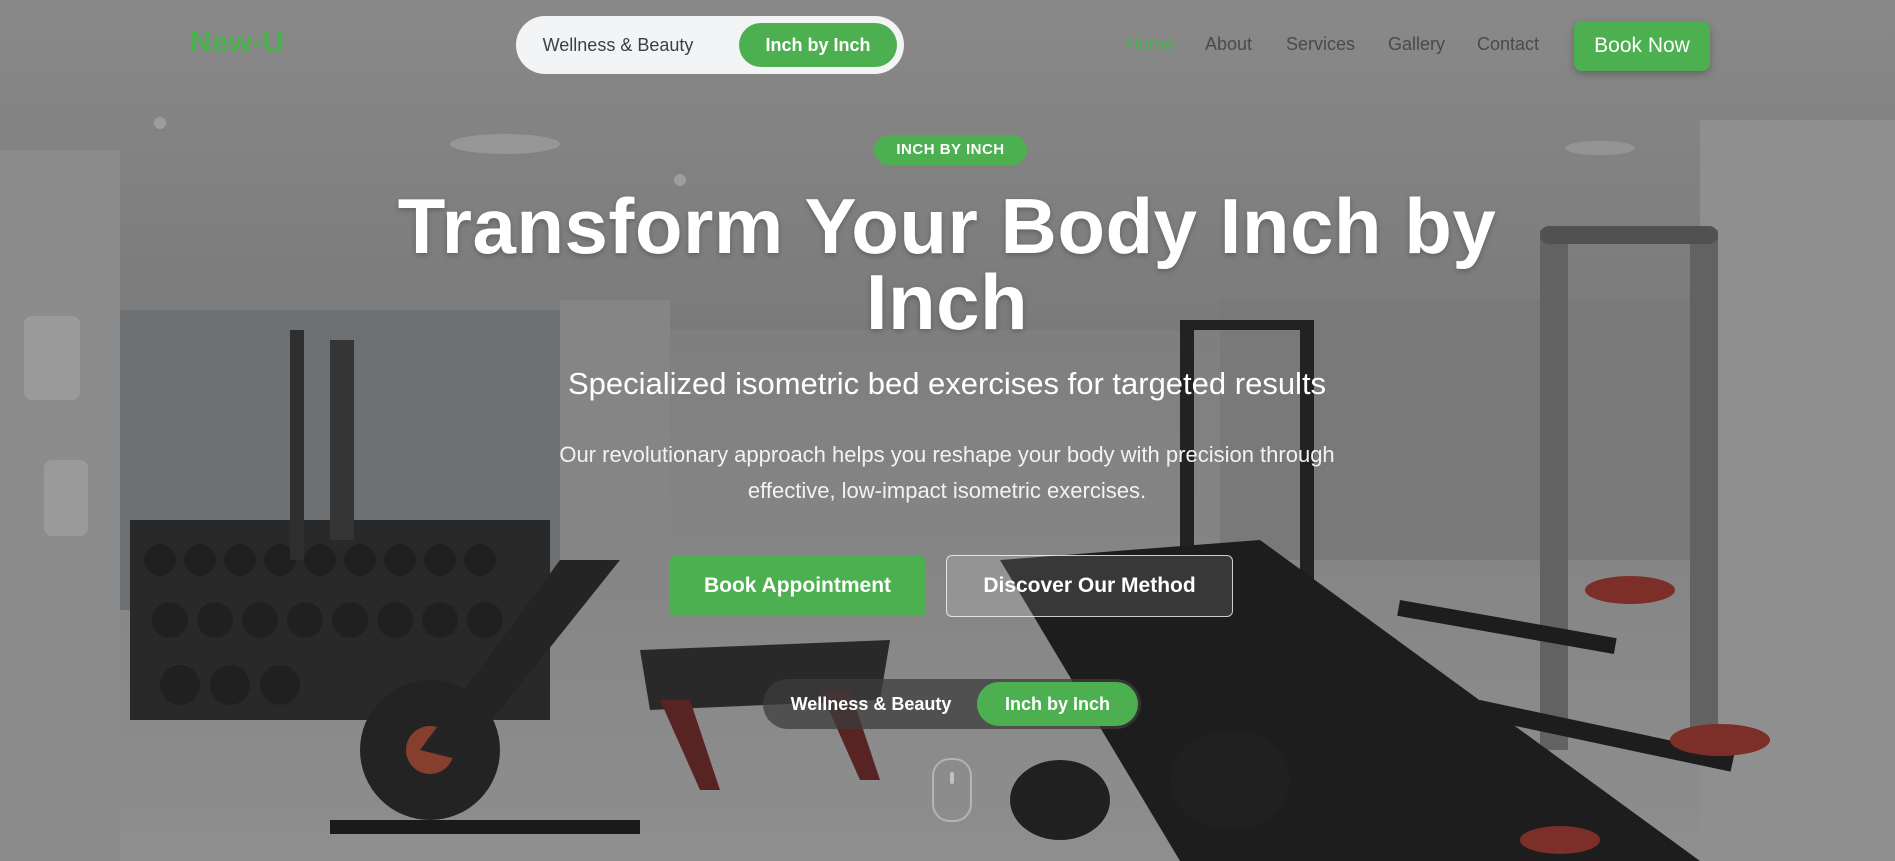  What do you see at coordinates (947, 264) in the screenshot?
I see `hero-title: Transform Your Body Inch by Inch` at bounding box center [947, 264].